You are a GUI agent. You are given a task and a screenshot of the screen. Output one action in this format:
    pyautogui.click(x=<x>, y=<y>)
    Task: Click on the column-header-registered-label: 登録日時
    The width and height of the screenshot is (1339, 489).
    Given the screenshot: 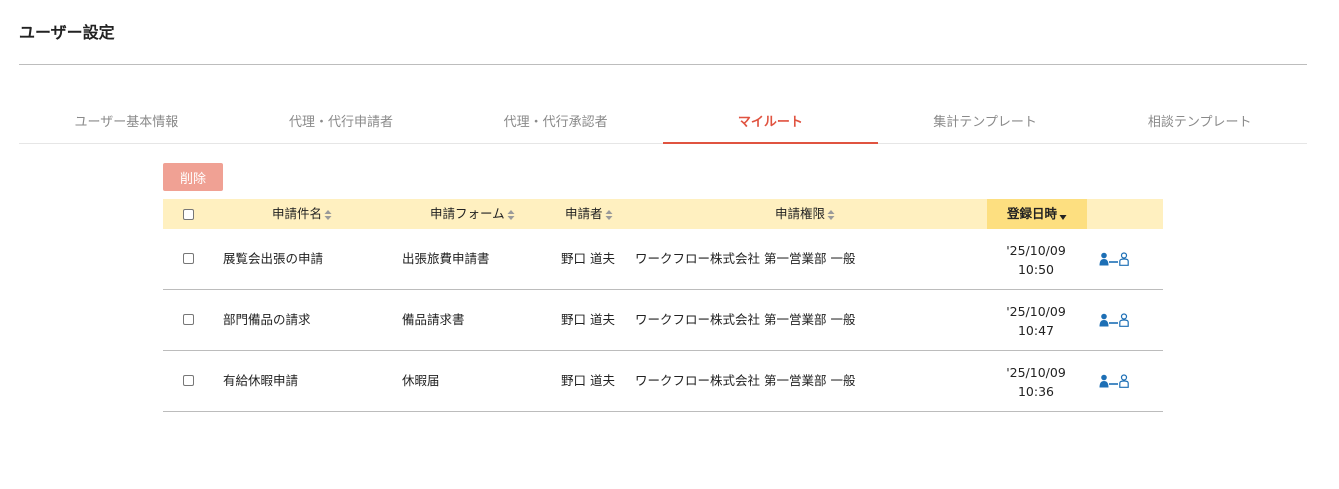 What is the action you would take?
    pyautogui.click(x=1031, y=213)
    